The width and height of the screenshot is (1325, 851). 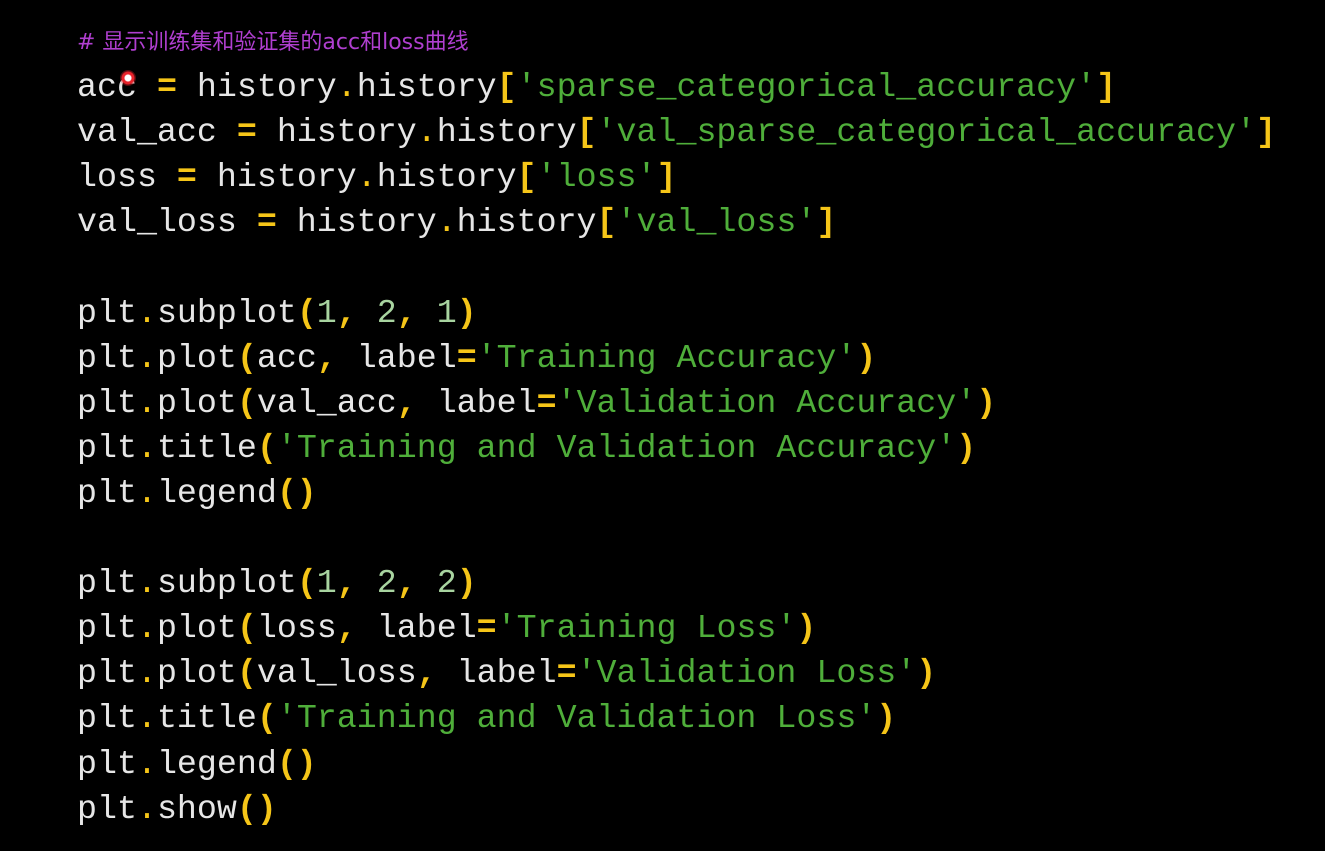 What do you see at coordinates (716, 222) in the screenshot?
I see `string-literal: 'val_loss'` at bounding box center [716, 222].